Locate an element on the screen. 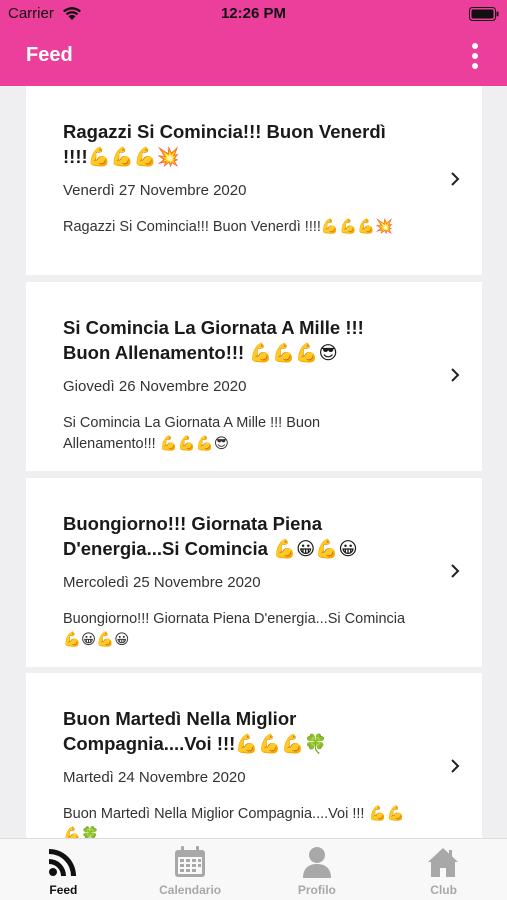  tab-bar: Feed Calendario Profilo Club is located at coordinates (253, 869).